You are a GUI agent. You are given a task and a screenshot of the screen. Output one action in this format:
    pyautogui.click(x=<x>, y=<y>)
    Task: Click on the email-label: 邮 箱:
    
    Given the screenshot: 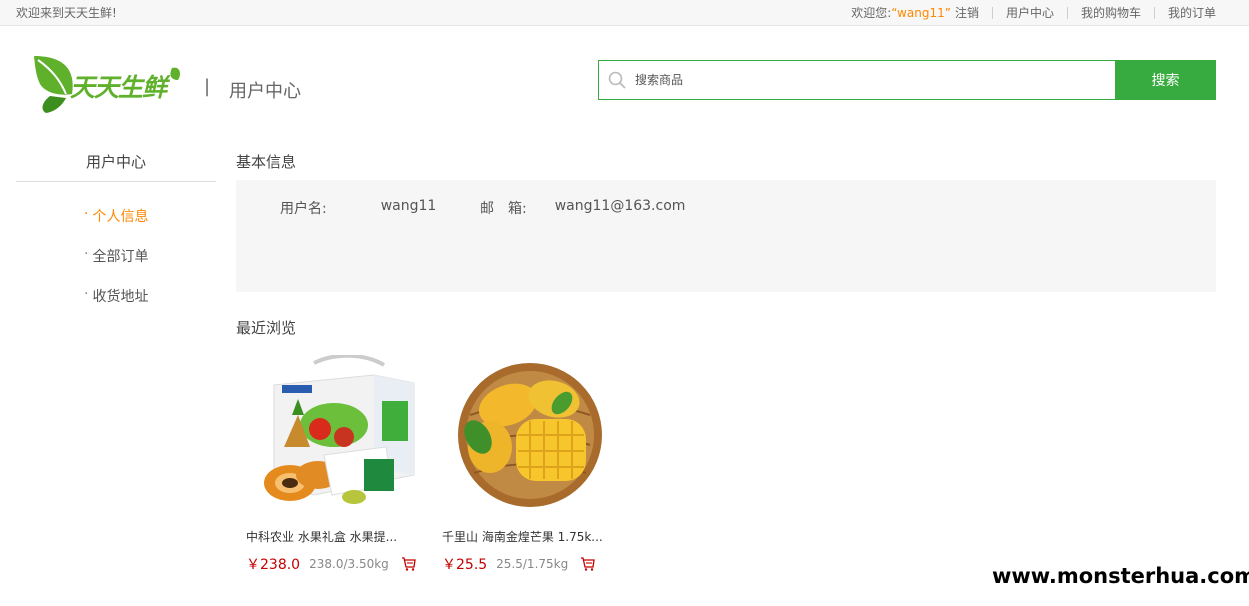 What is the action you would take?
    pyautogui.click(x=503, y=209)
    